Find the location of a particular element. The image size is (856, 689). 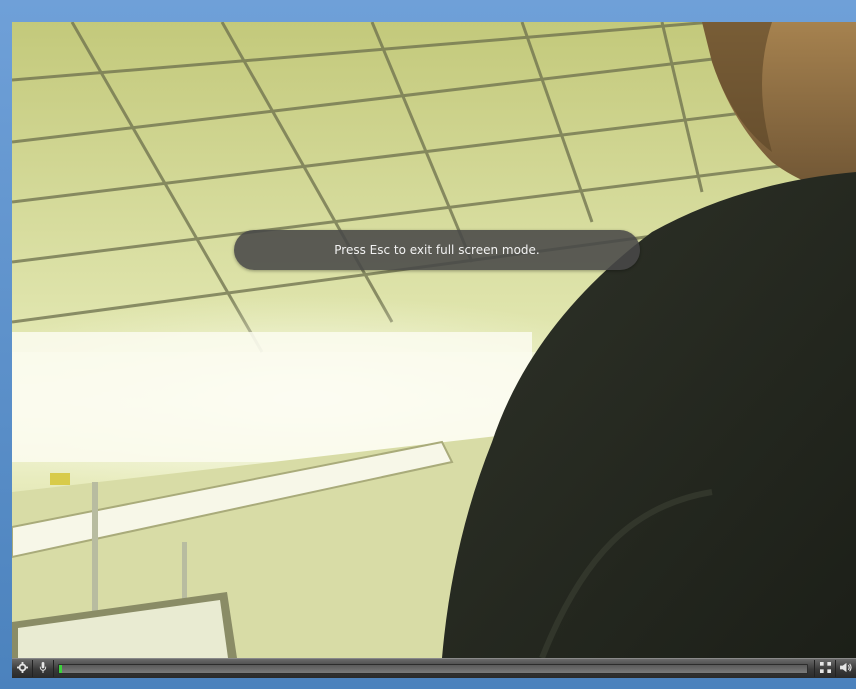

player-control-bar is located at coordinates (434, 668).